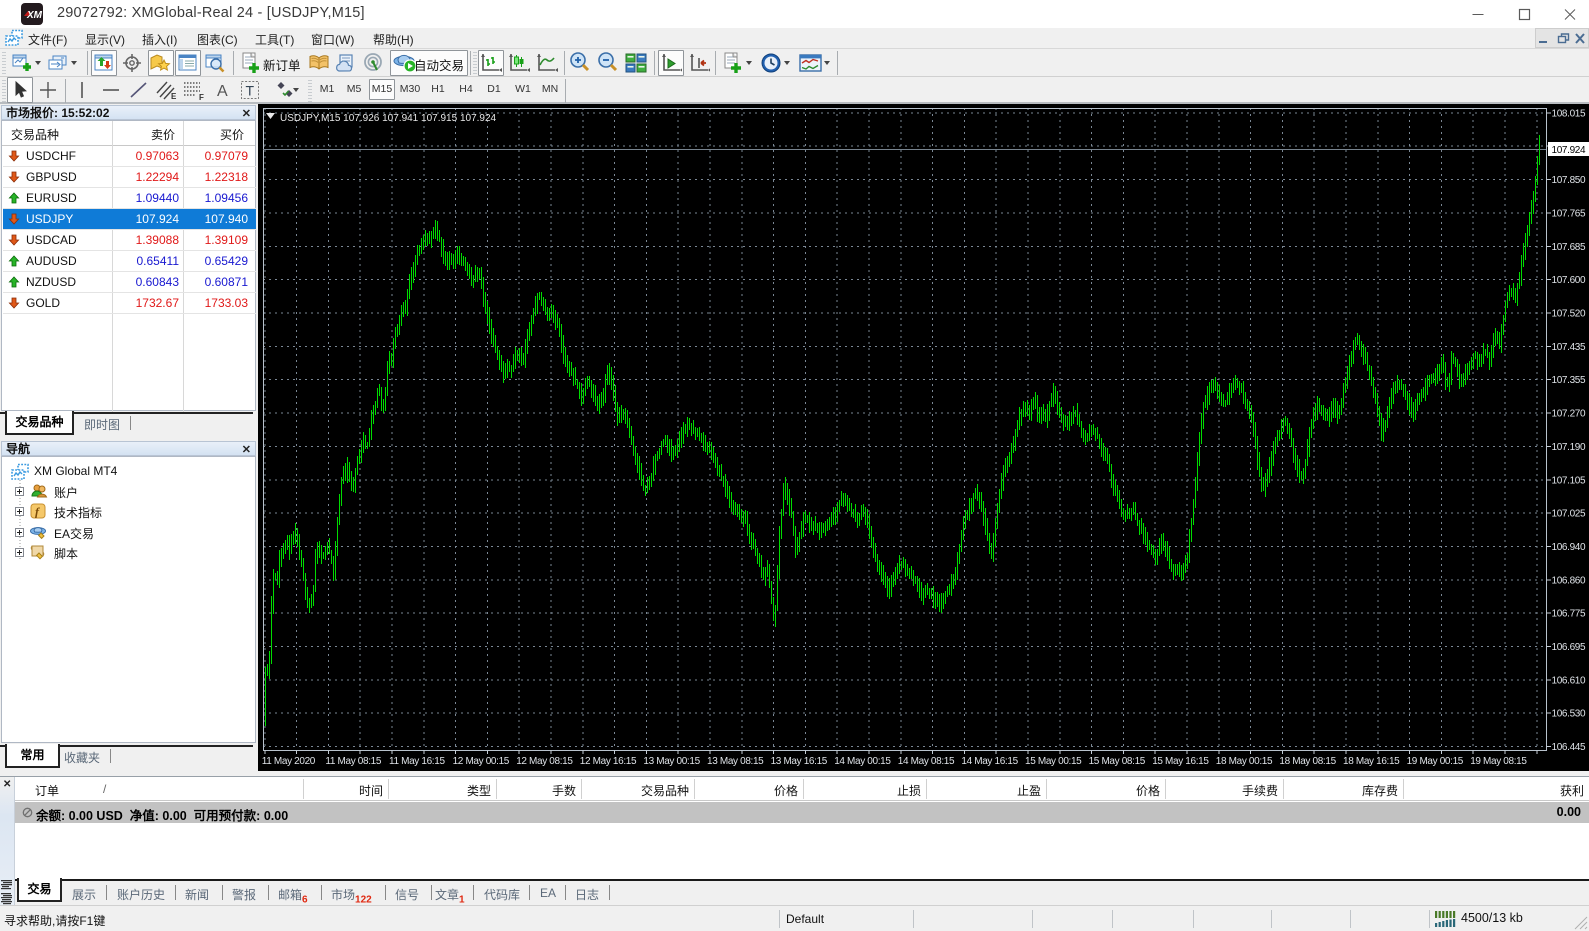 The height and width of the screenshot is (931, 1589). Describe the element at coordinates (1569, 647) in the screenshot. I see `svg-text: 106.695` at that location.